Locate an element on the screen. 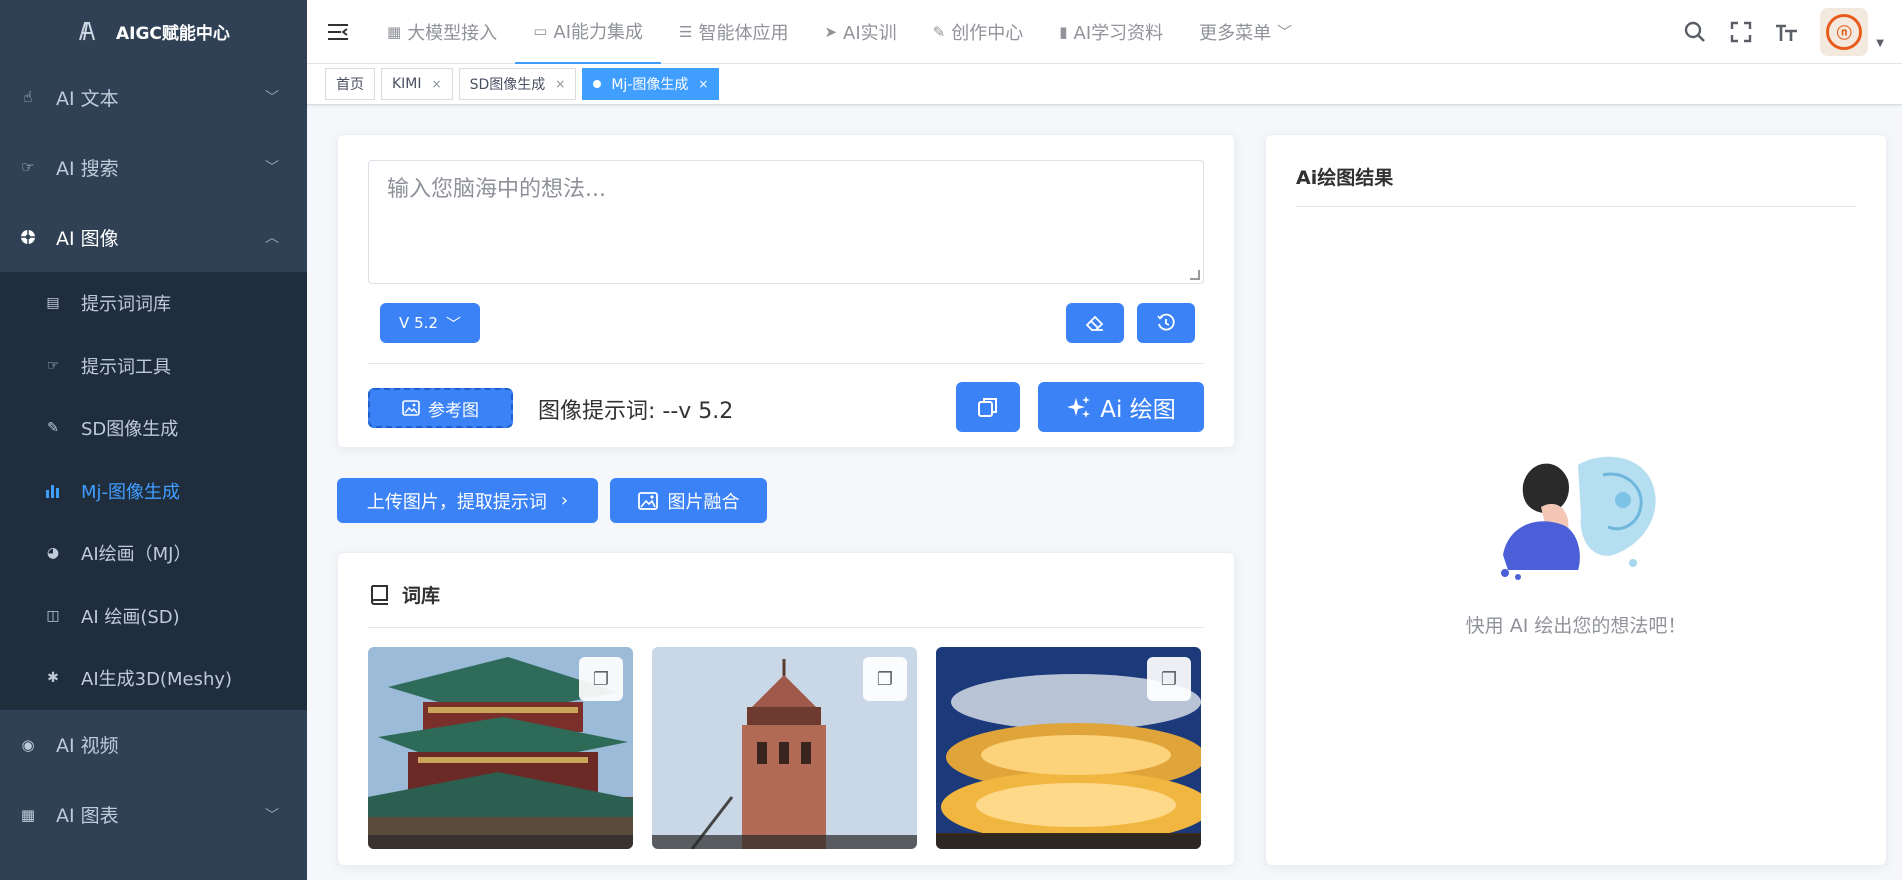 The width and height of the screenshot is (1902, 880). list-icon: ☰ is located at coordinates (686, 31).